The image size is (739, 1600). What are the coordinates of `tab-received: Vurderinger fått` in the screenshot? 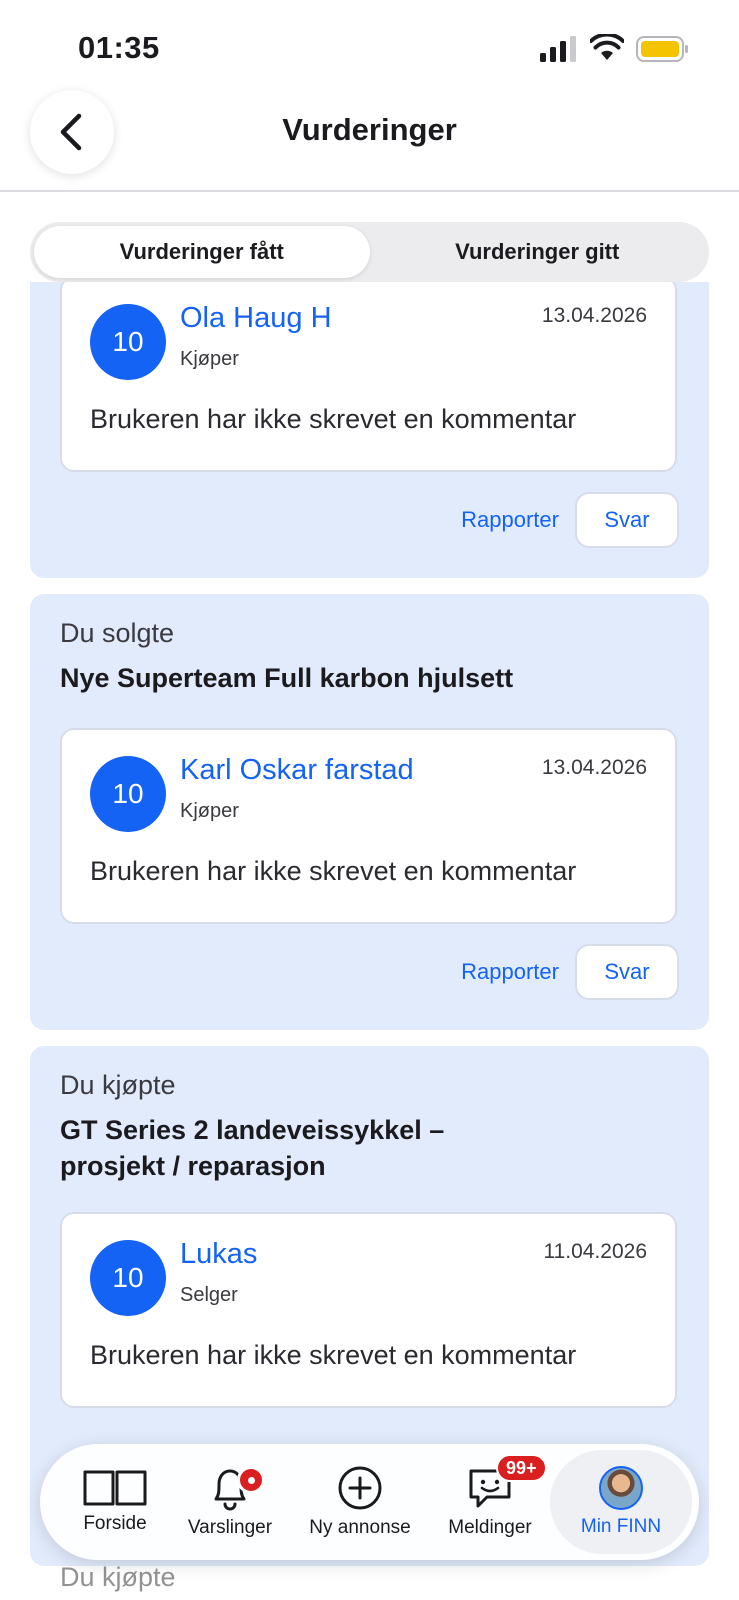 It's located at (202, 252).